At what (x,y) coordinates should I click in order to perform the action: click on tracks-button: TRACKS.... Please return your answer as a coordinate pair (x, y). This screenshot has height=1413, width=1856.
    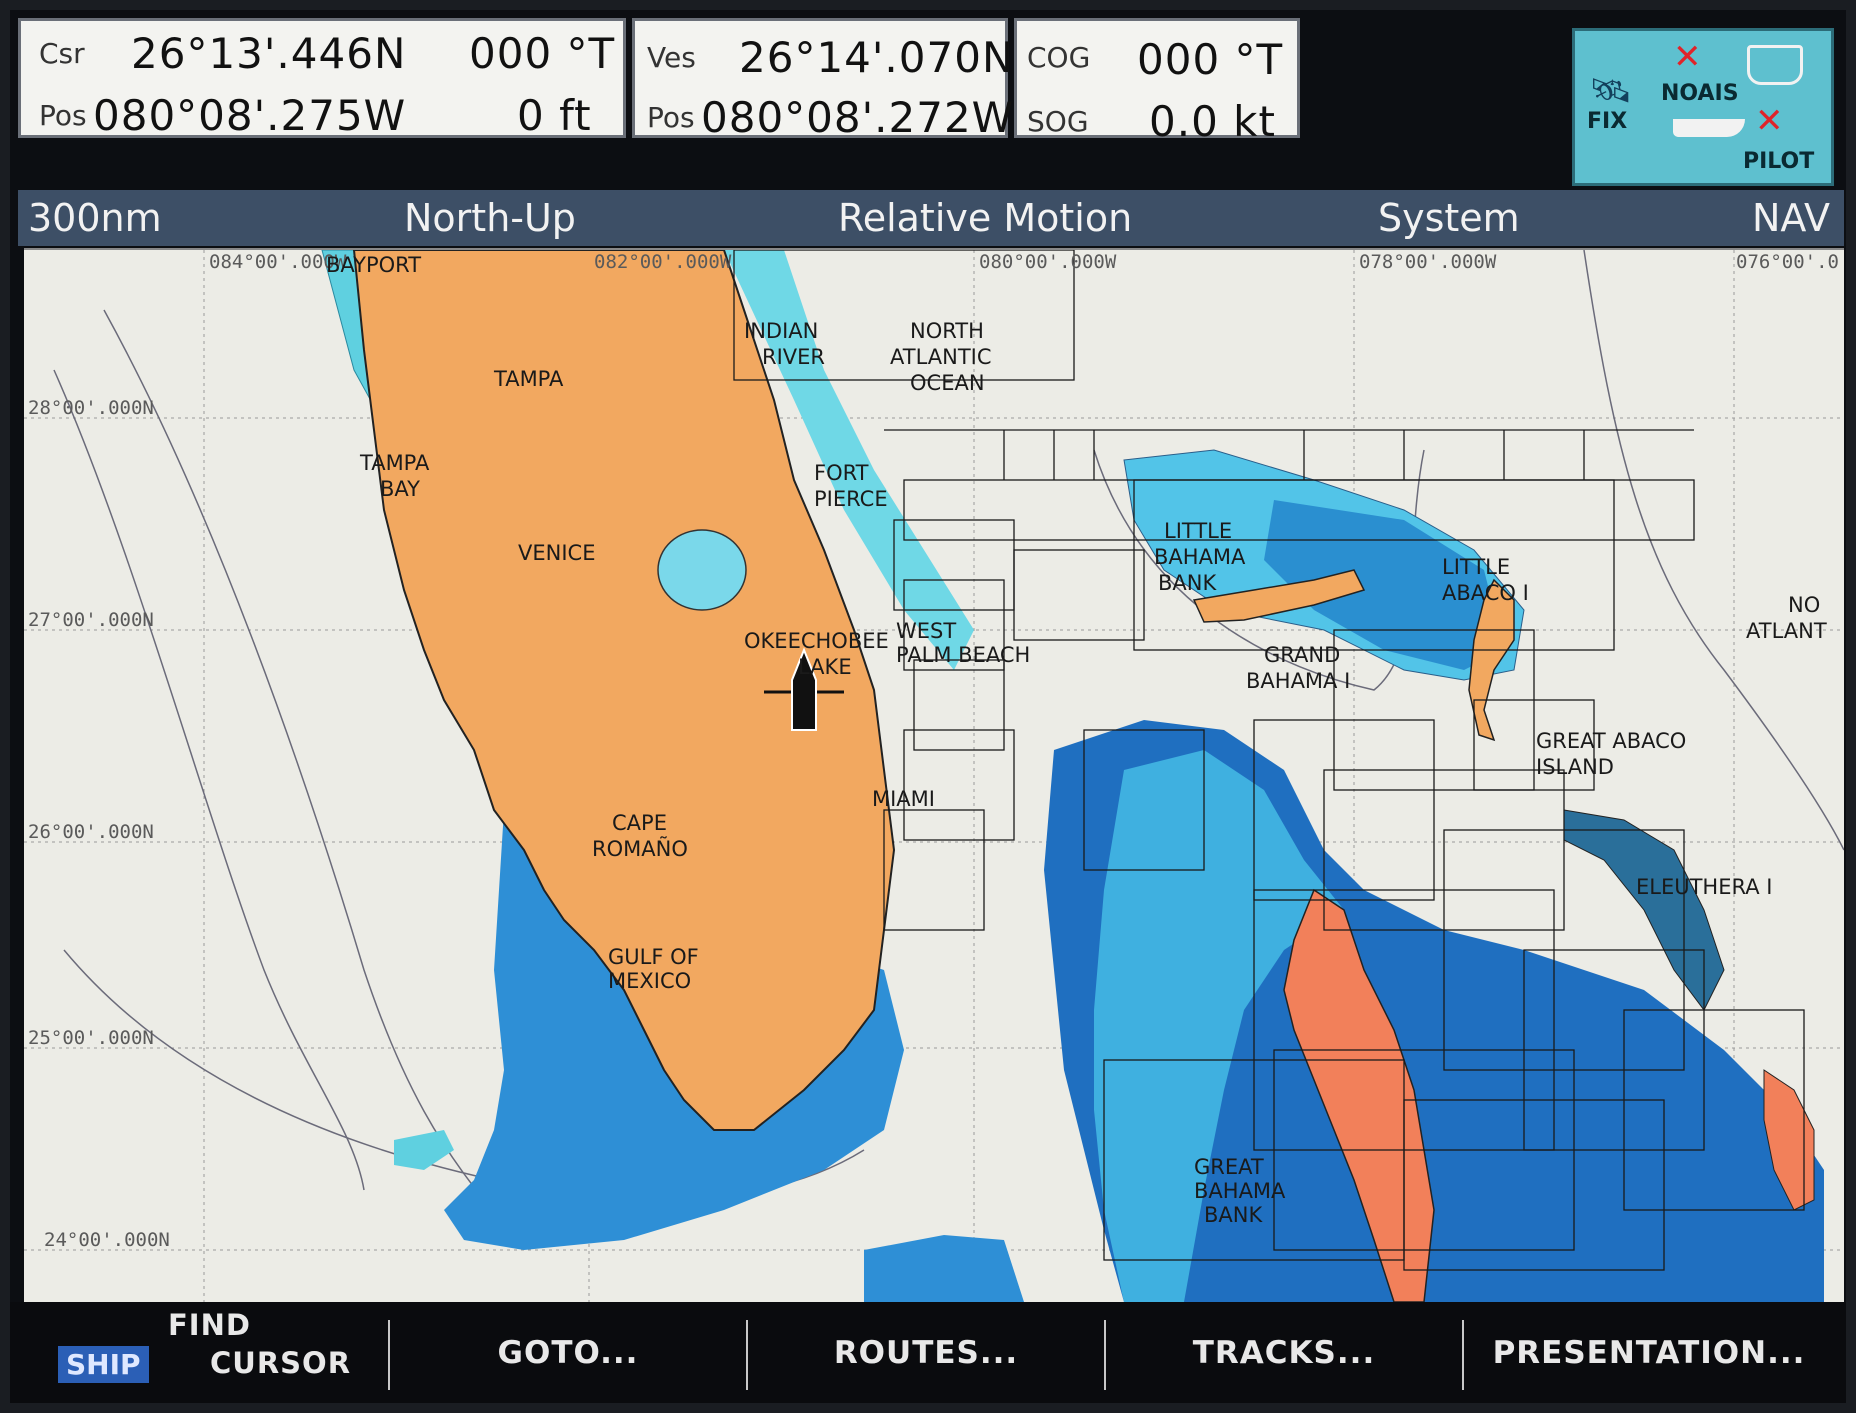
    Looking at the image, I should click on (1284, 1352).